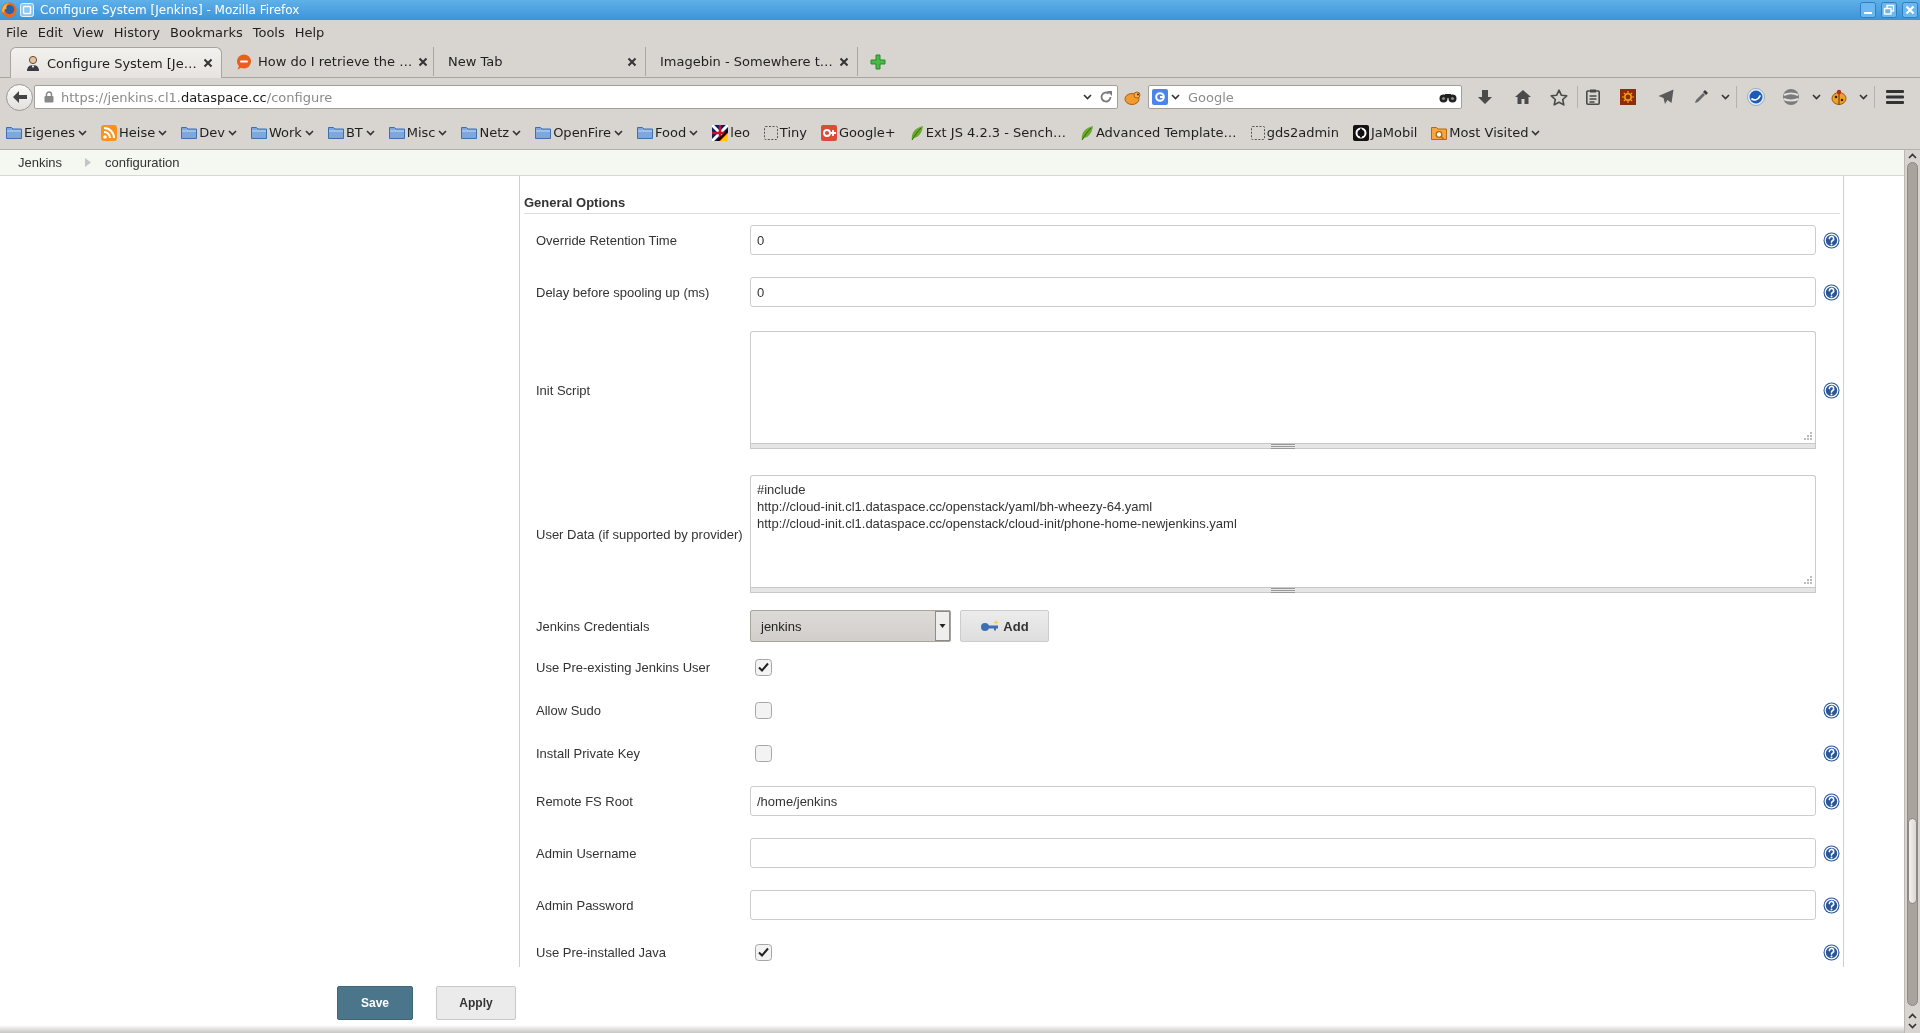 The width and height of the screenshot is (1920, 1033). What do you see at coordinates (1593, 97) in the screenshot?
I see `clipboard-icon` at bounding box center [1593, 97].